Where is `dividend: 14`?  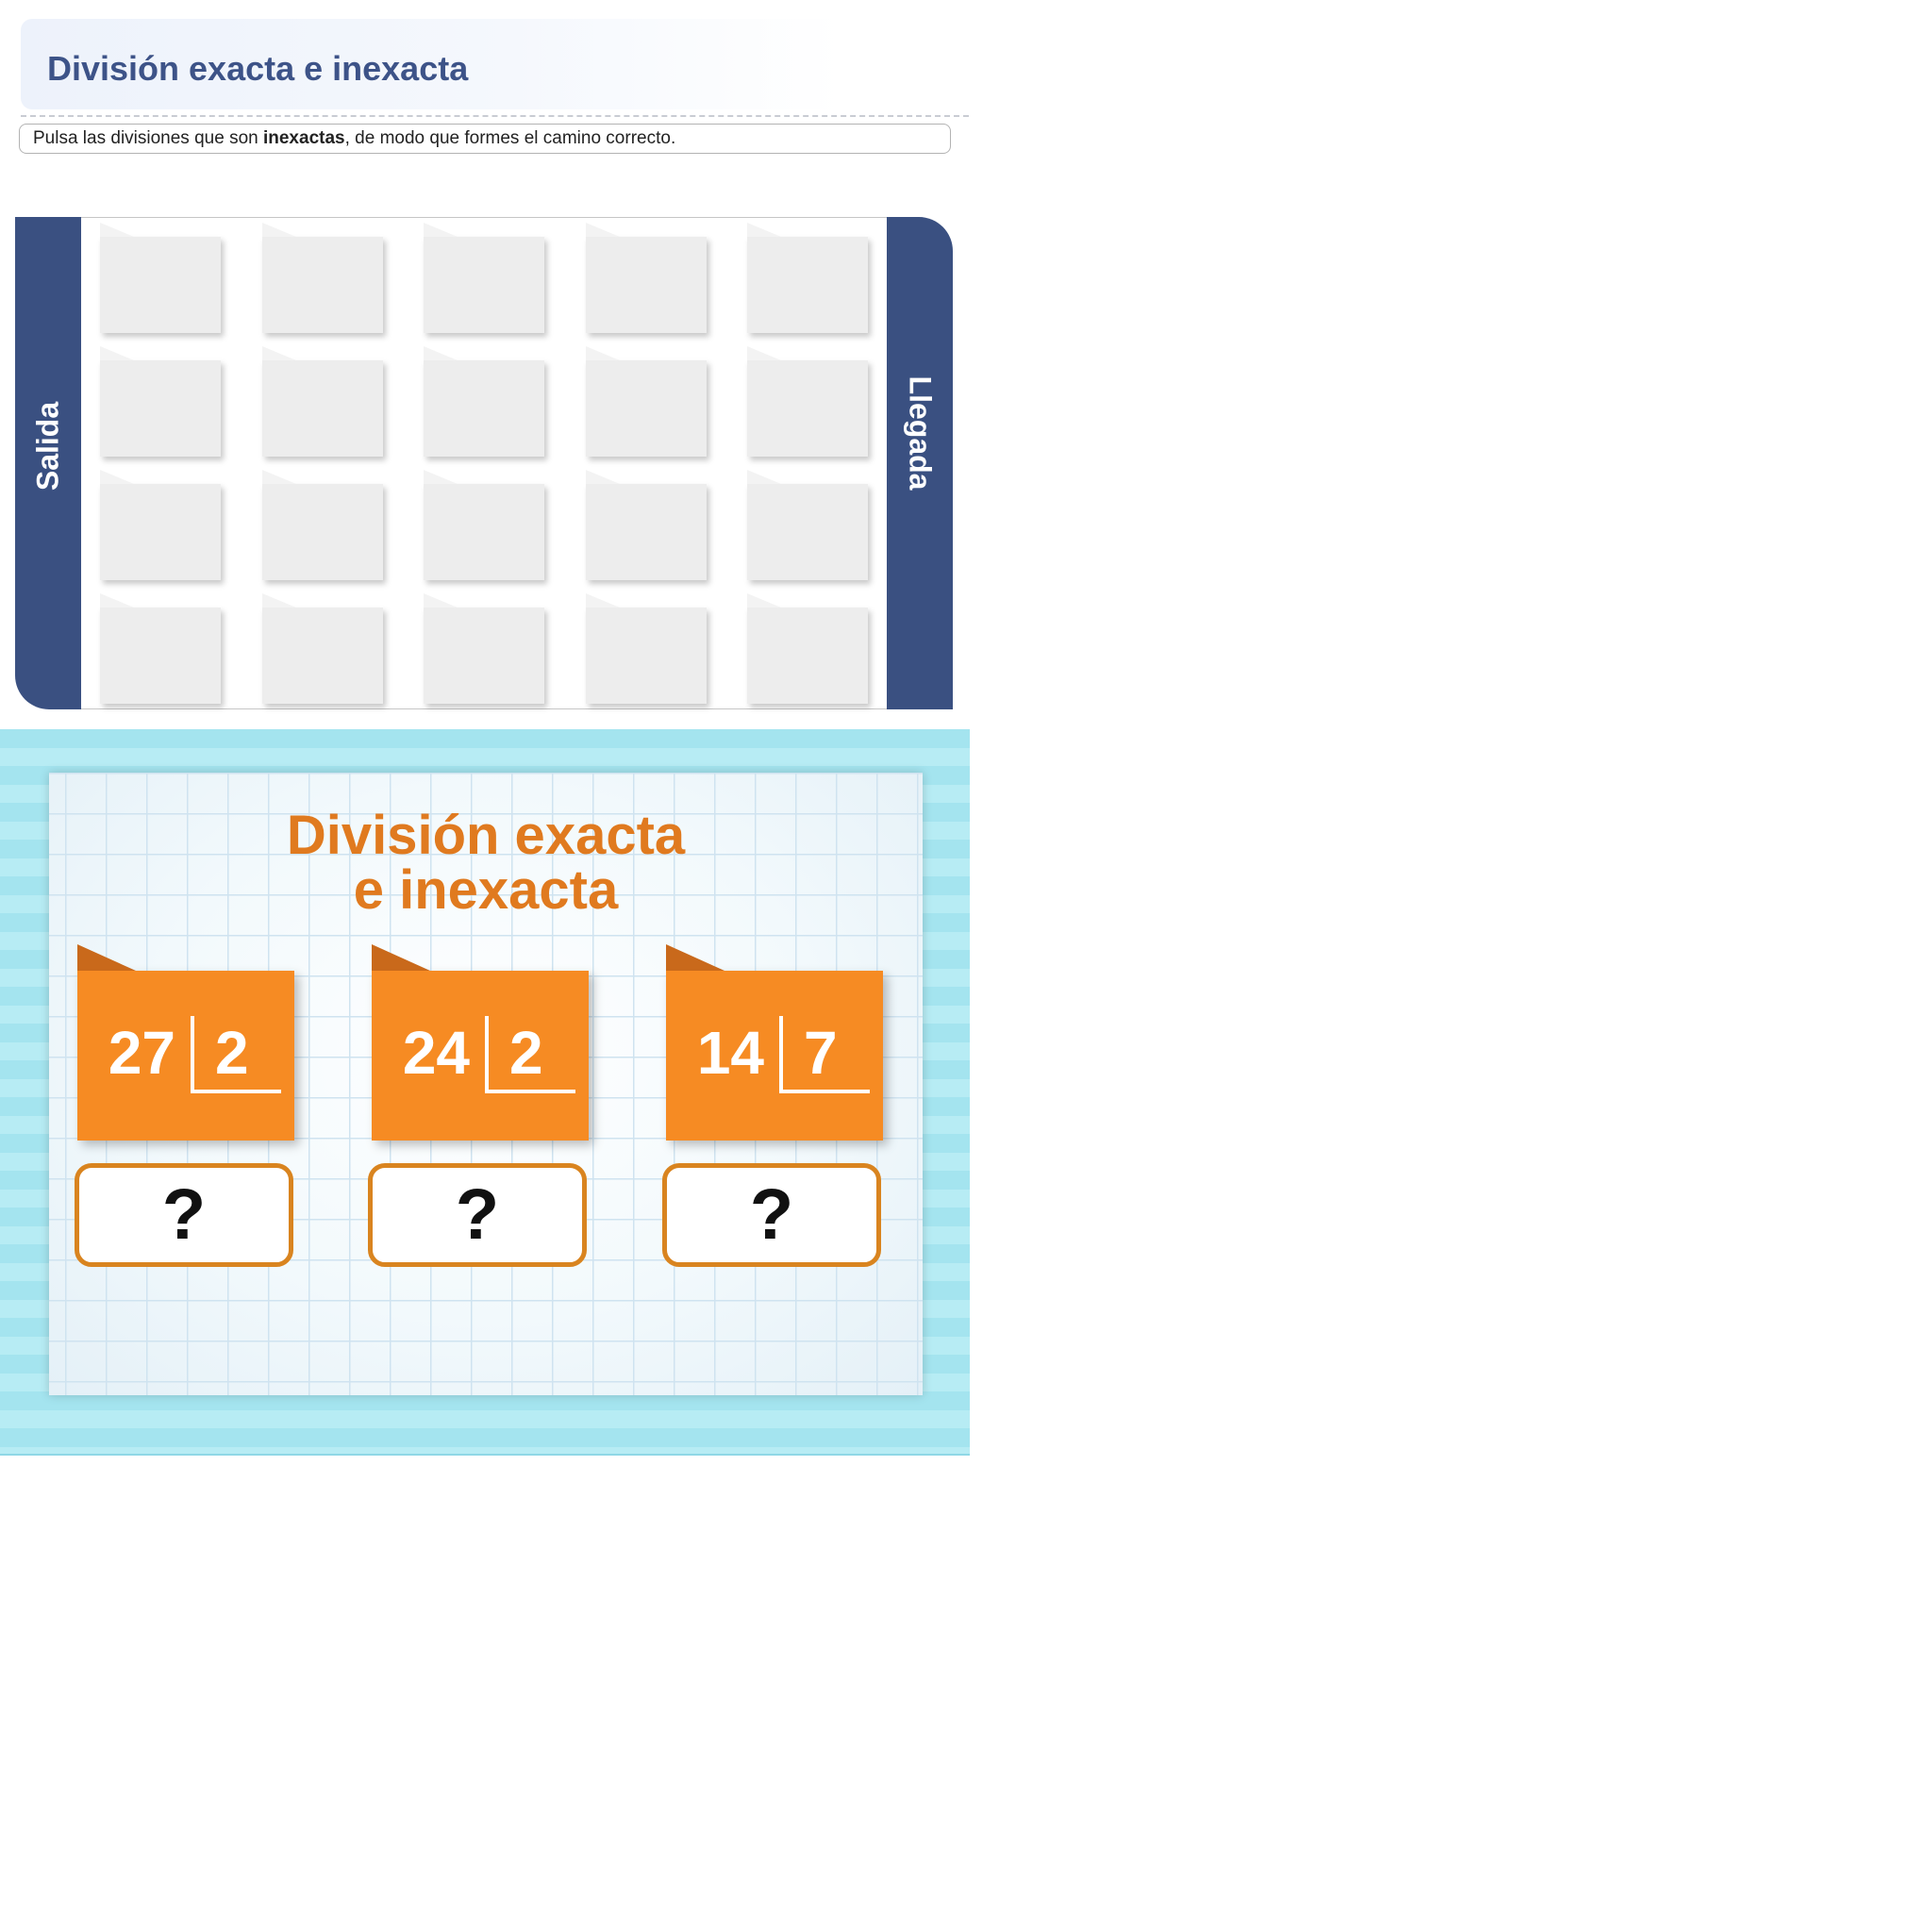
dividend: 14 is located at coordinates (730, 1053).